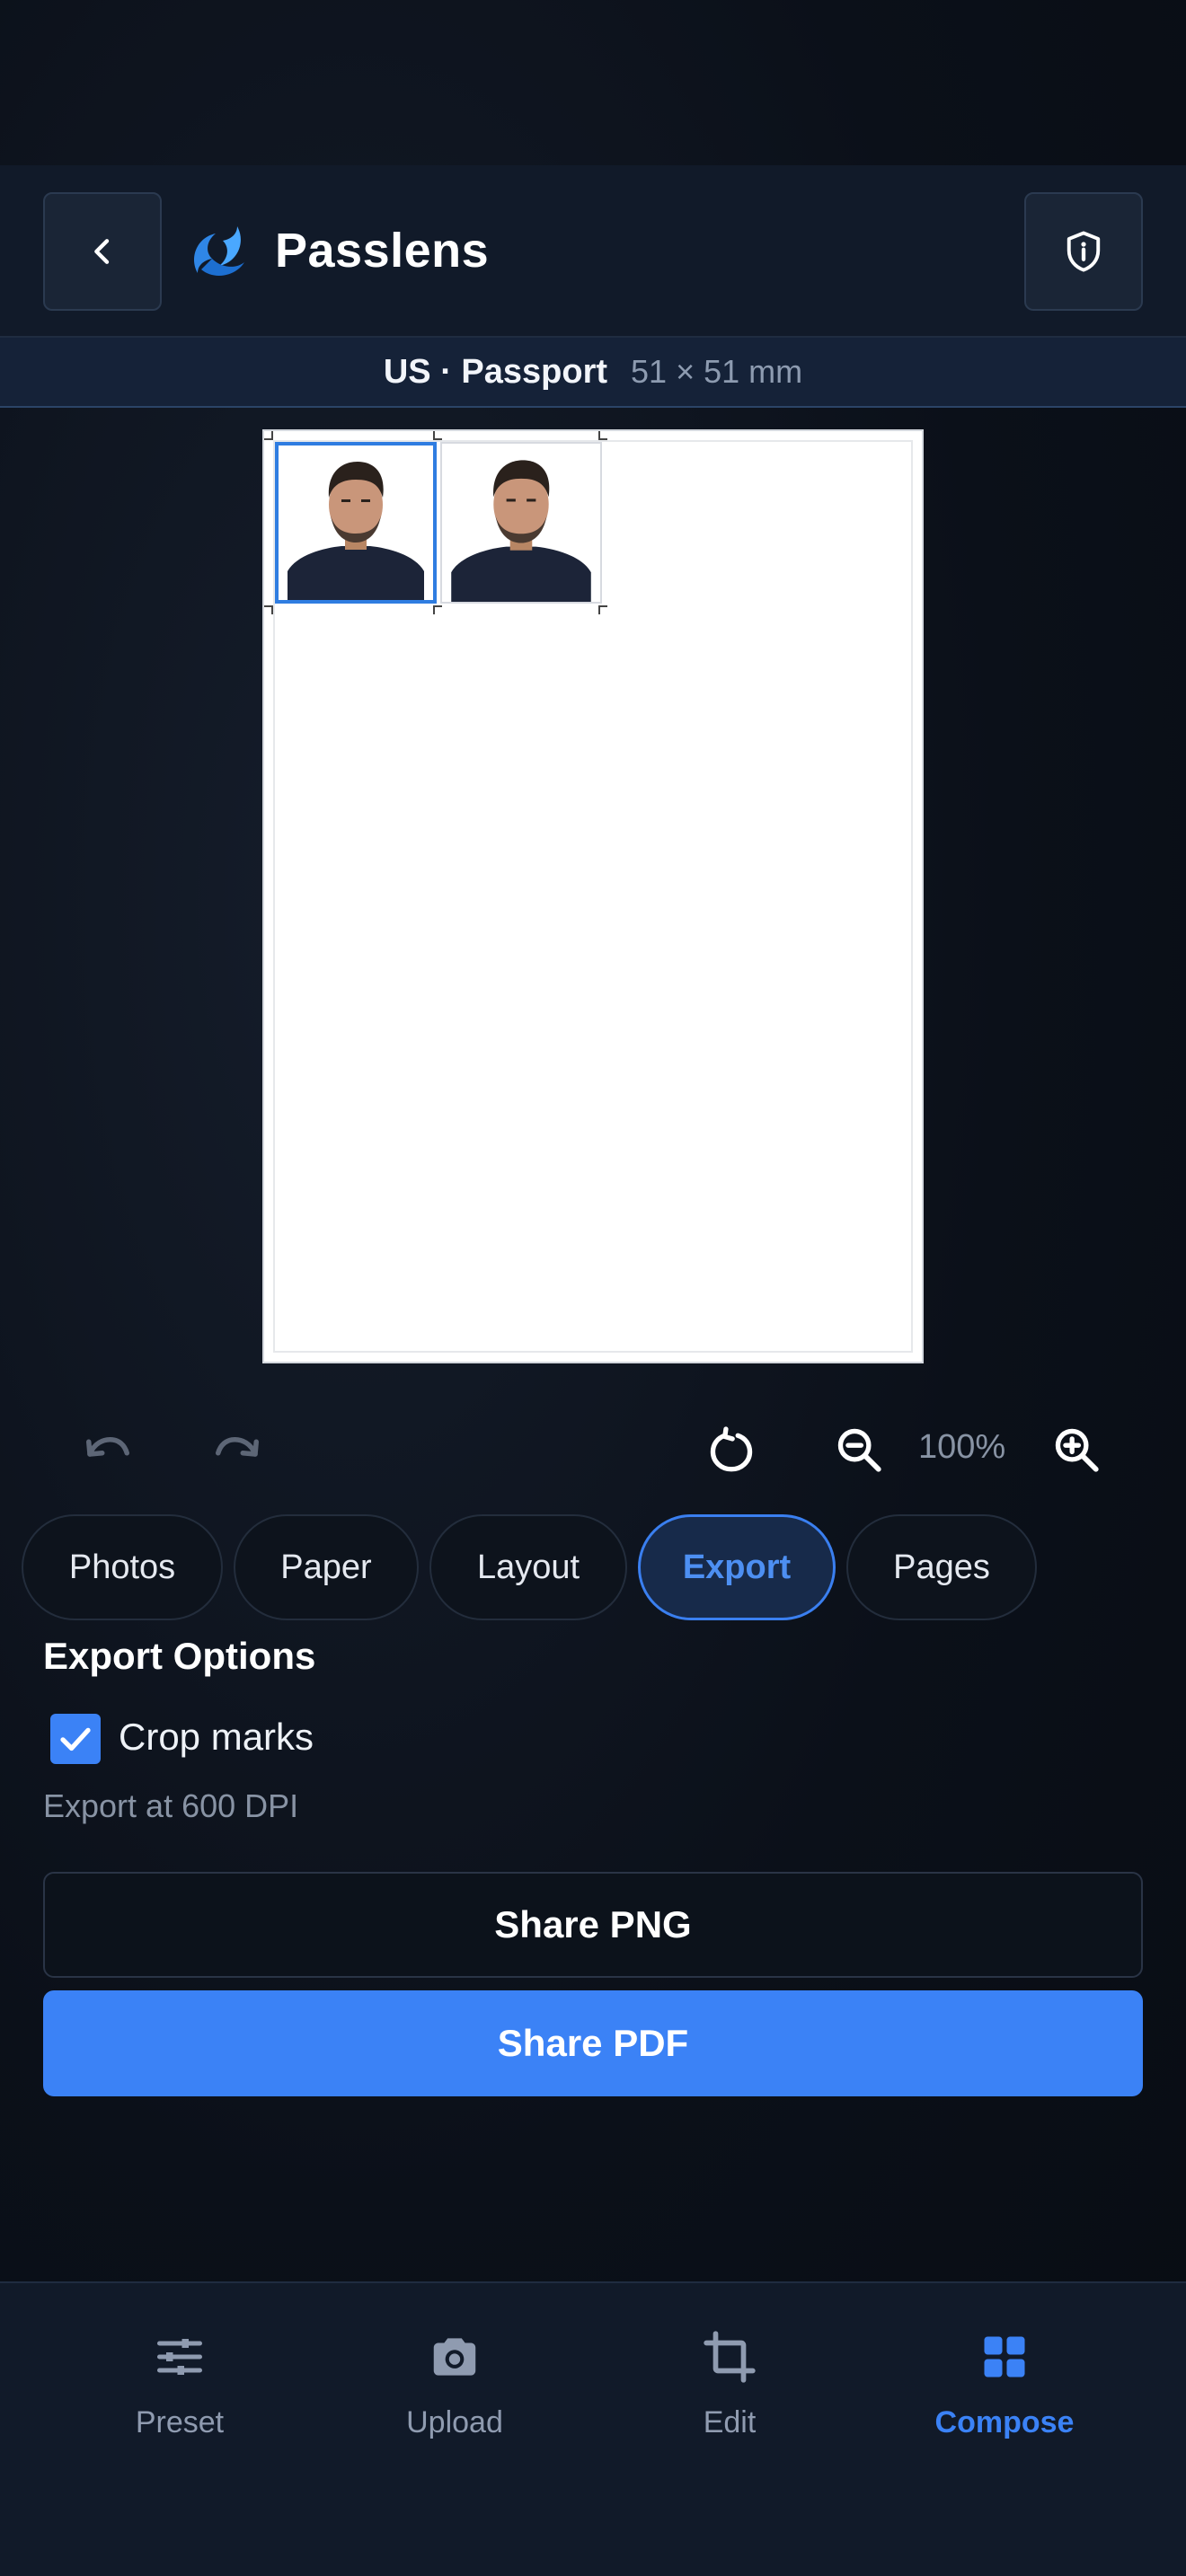  I want to click on zoom-out-icon, so click(859, 1450).